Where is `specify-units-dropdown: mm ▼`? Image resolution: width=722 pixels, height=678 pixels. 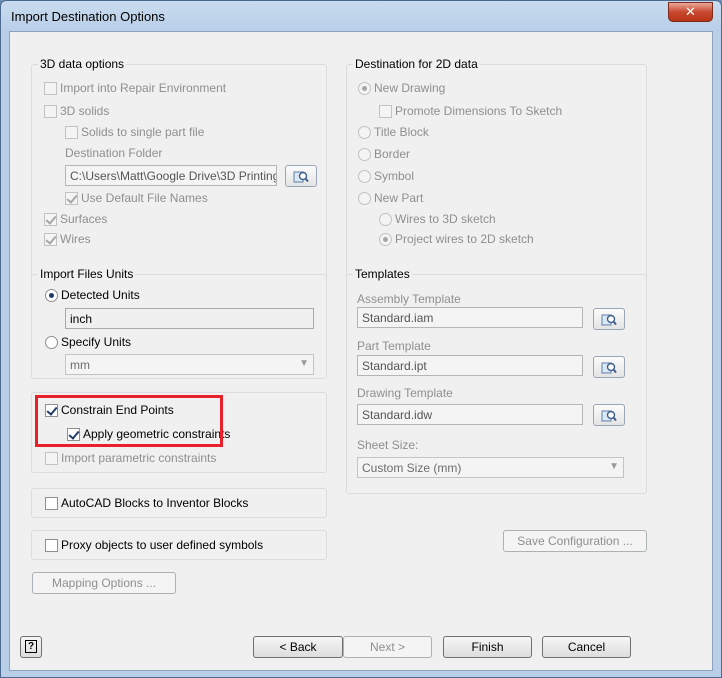 specify-units-dropdown: mm ▼ is located at coordinates (189, 364).